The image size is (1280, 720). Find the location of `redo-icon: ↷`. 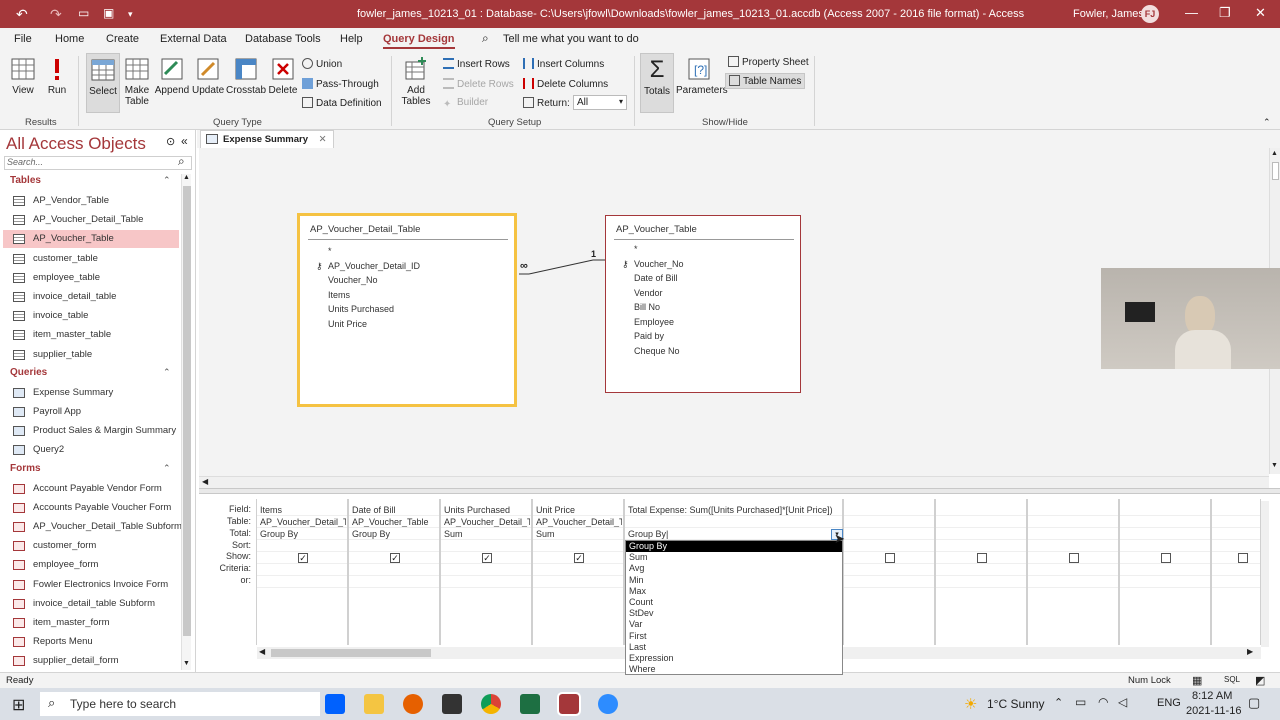

redo-icon: ↷ is located at coordinates (56, 14).